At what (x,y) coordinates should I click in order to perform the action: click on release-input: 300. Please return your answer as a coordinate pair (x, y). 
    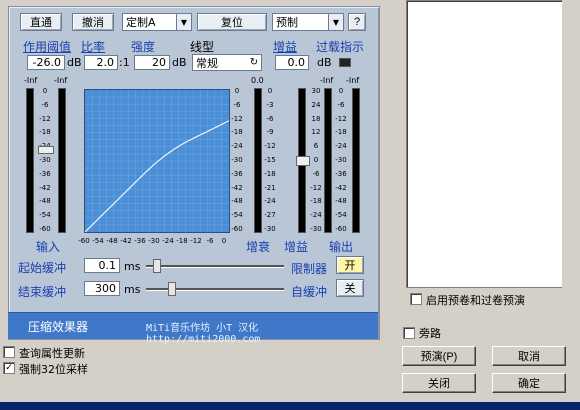
    Looking at the image, I should click on (102, 288).